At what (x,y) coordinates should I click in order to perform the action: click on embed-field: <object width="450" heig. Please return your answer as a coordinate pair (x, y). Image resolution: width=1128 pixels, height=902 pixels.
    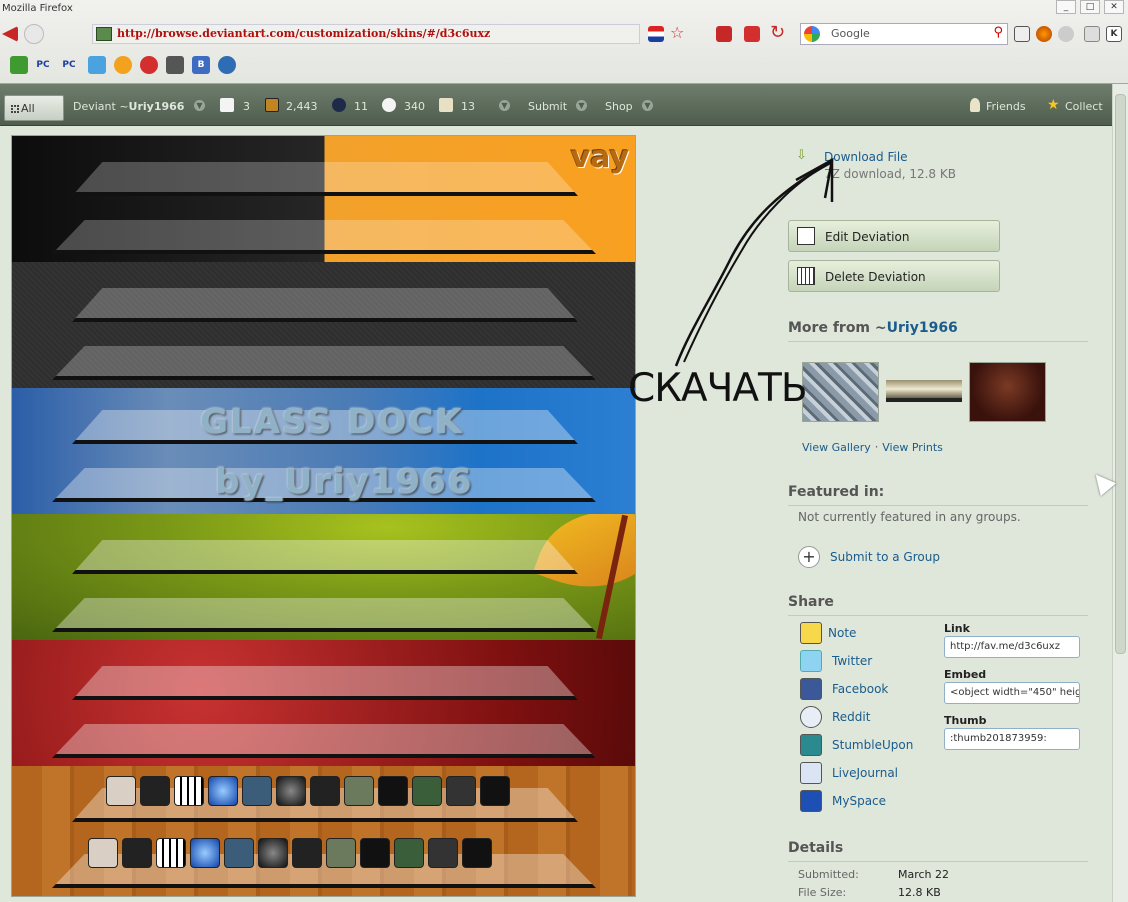
    Looking at the image, I should click on (1012, 693).